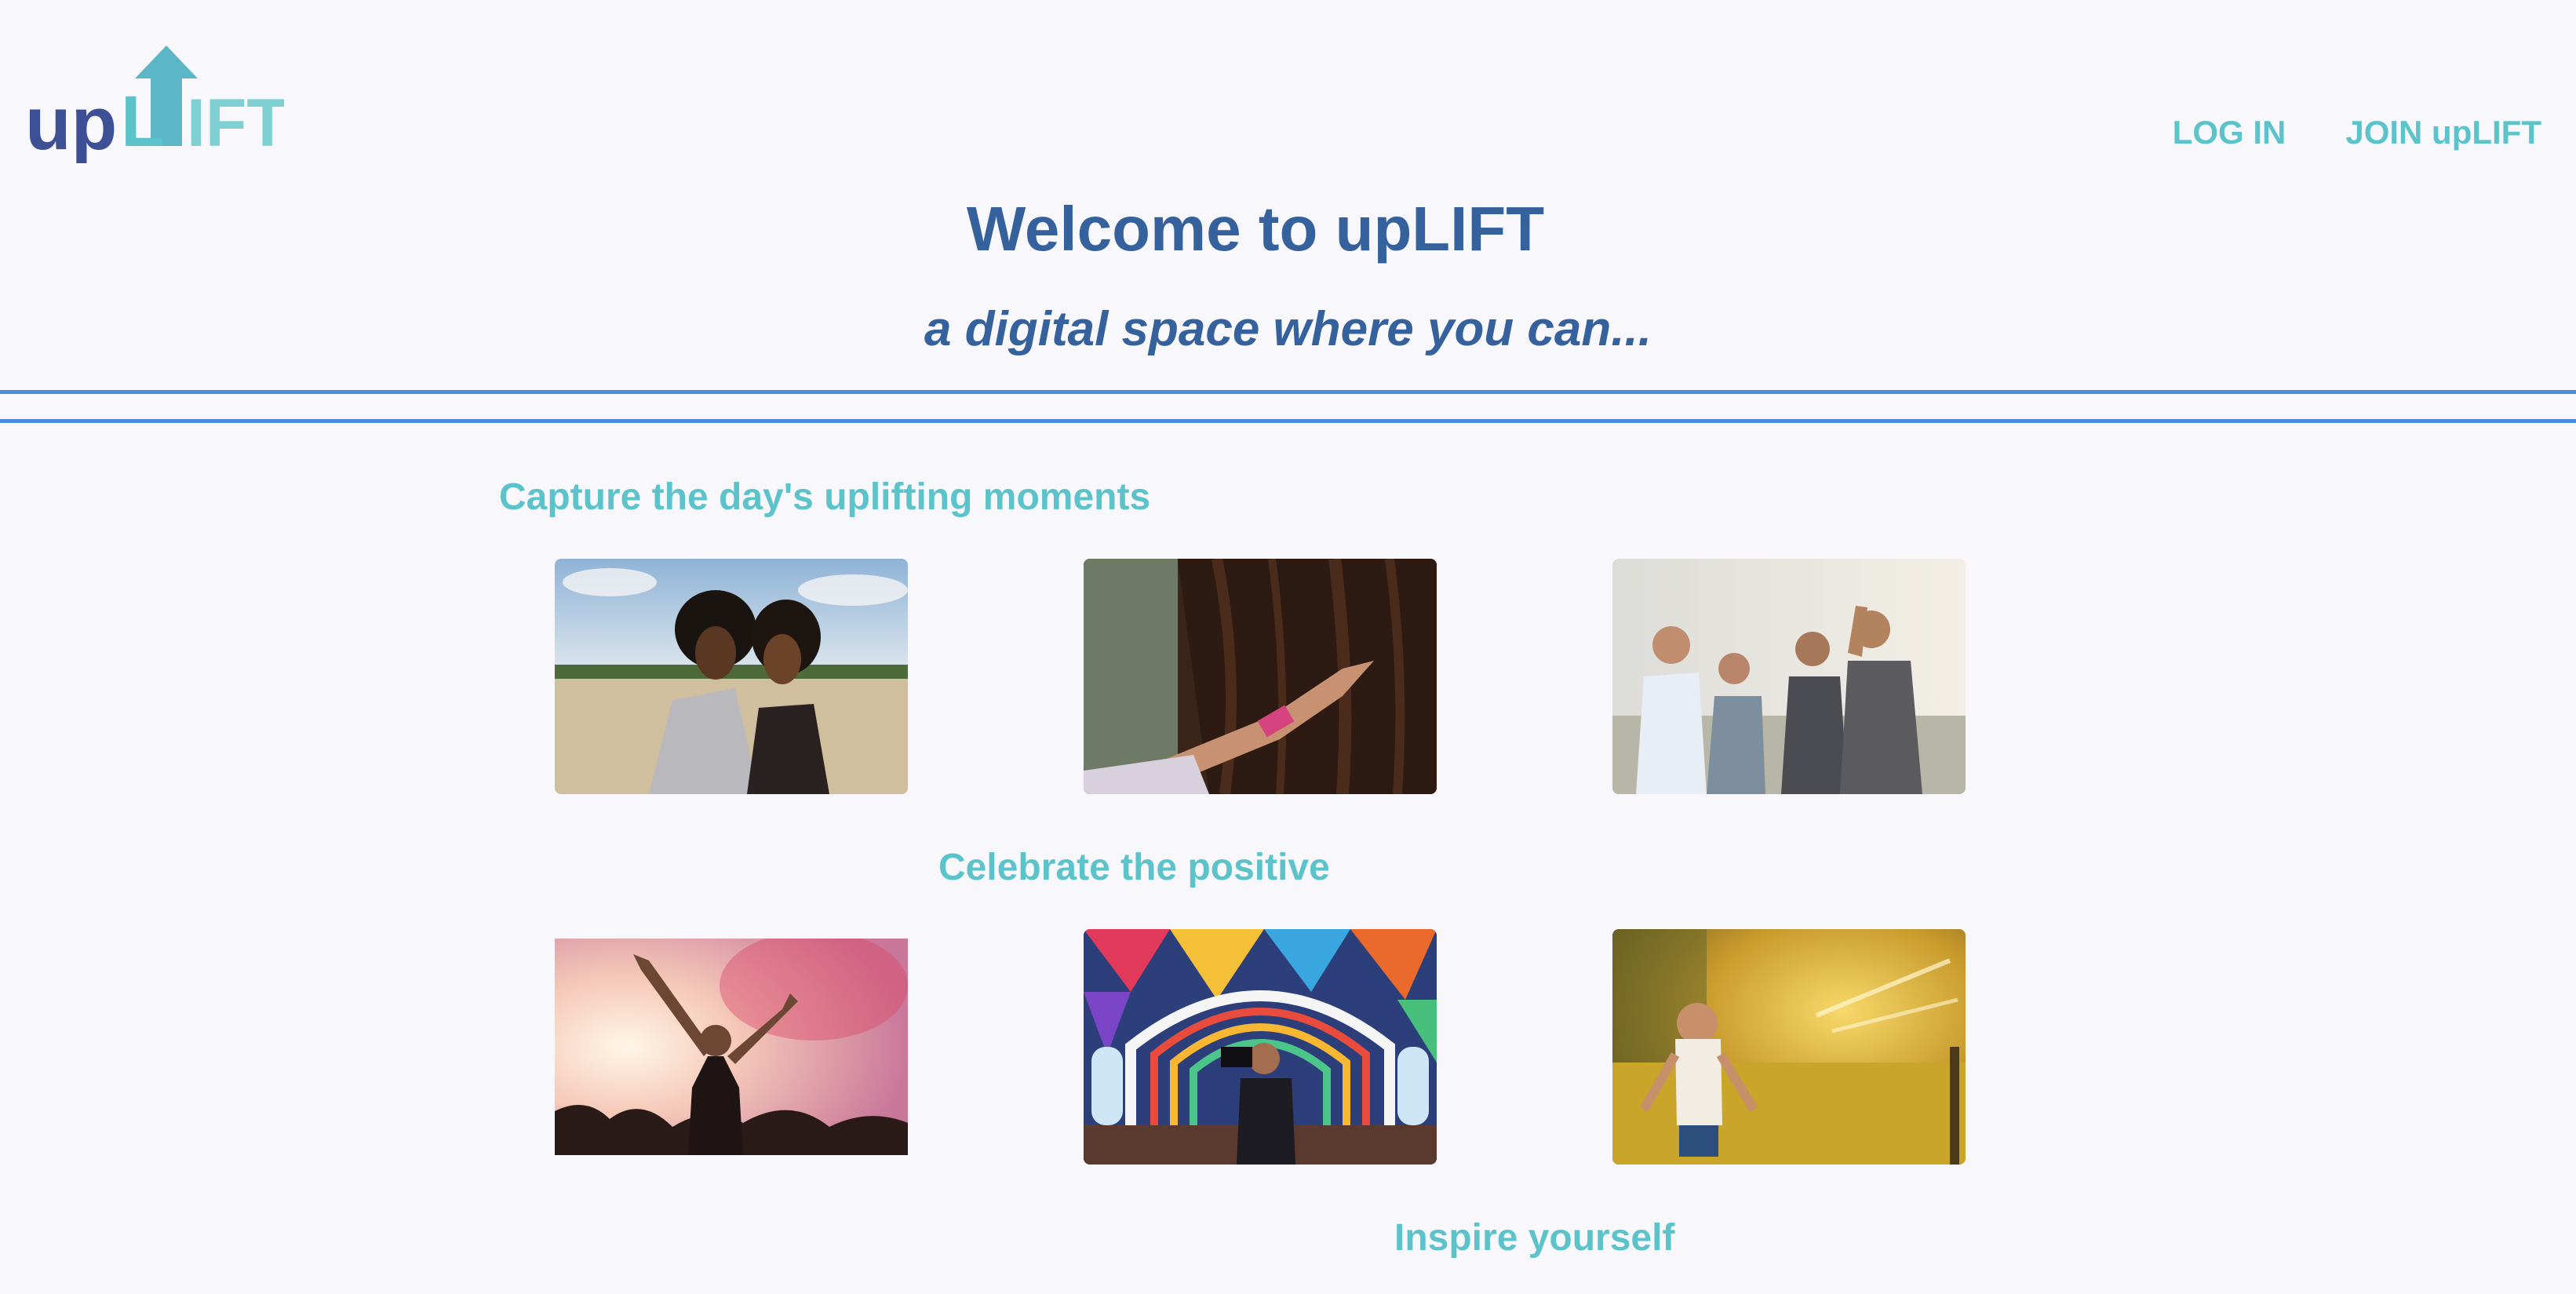 The height and width of the screenshot is (1294, 2576). What do you see at coordinates (825, 497) in the screenshot?
I see `section-title-capture: Capture the day's uplifting moments` at bounding box center [825, 497].